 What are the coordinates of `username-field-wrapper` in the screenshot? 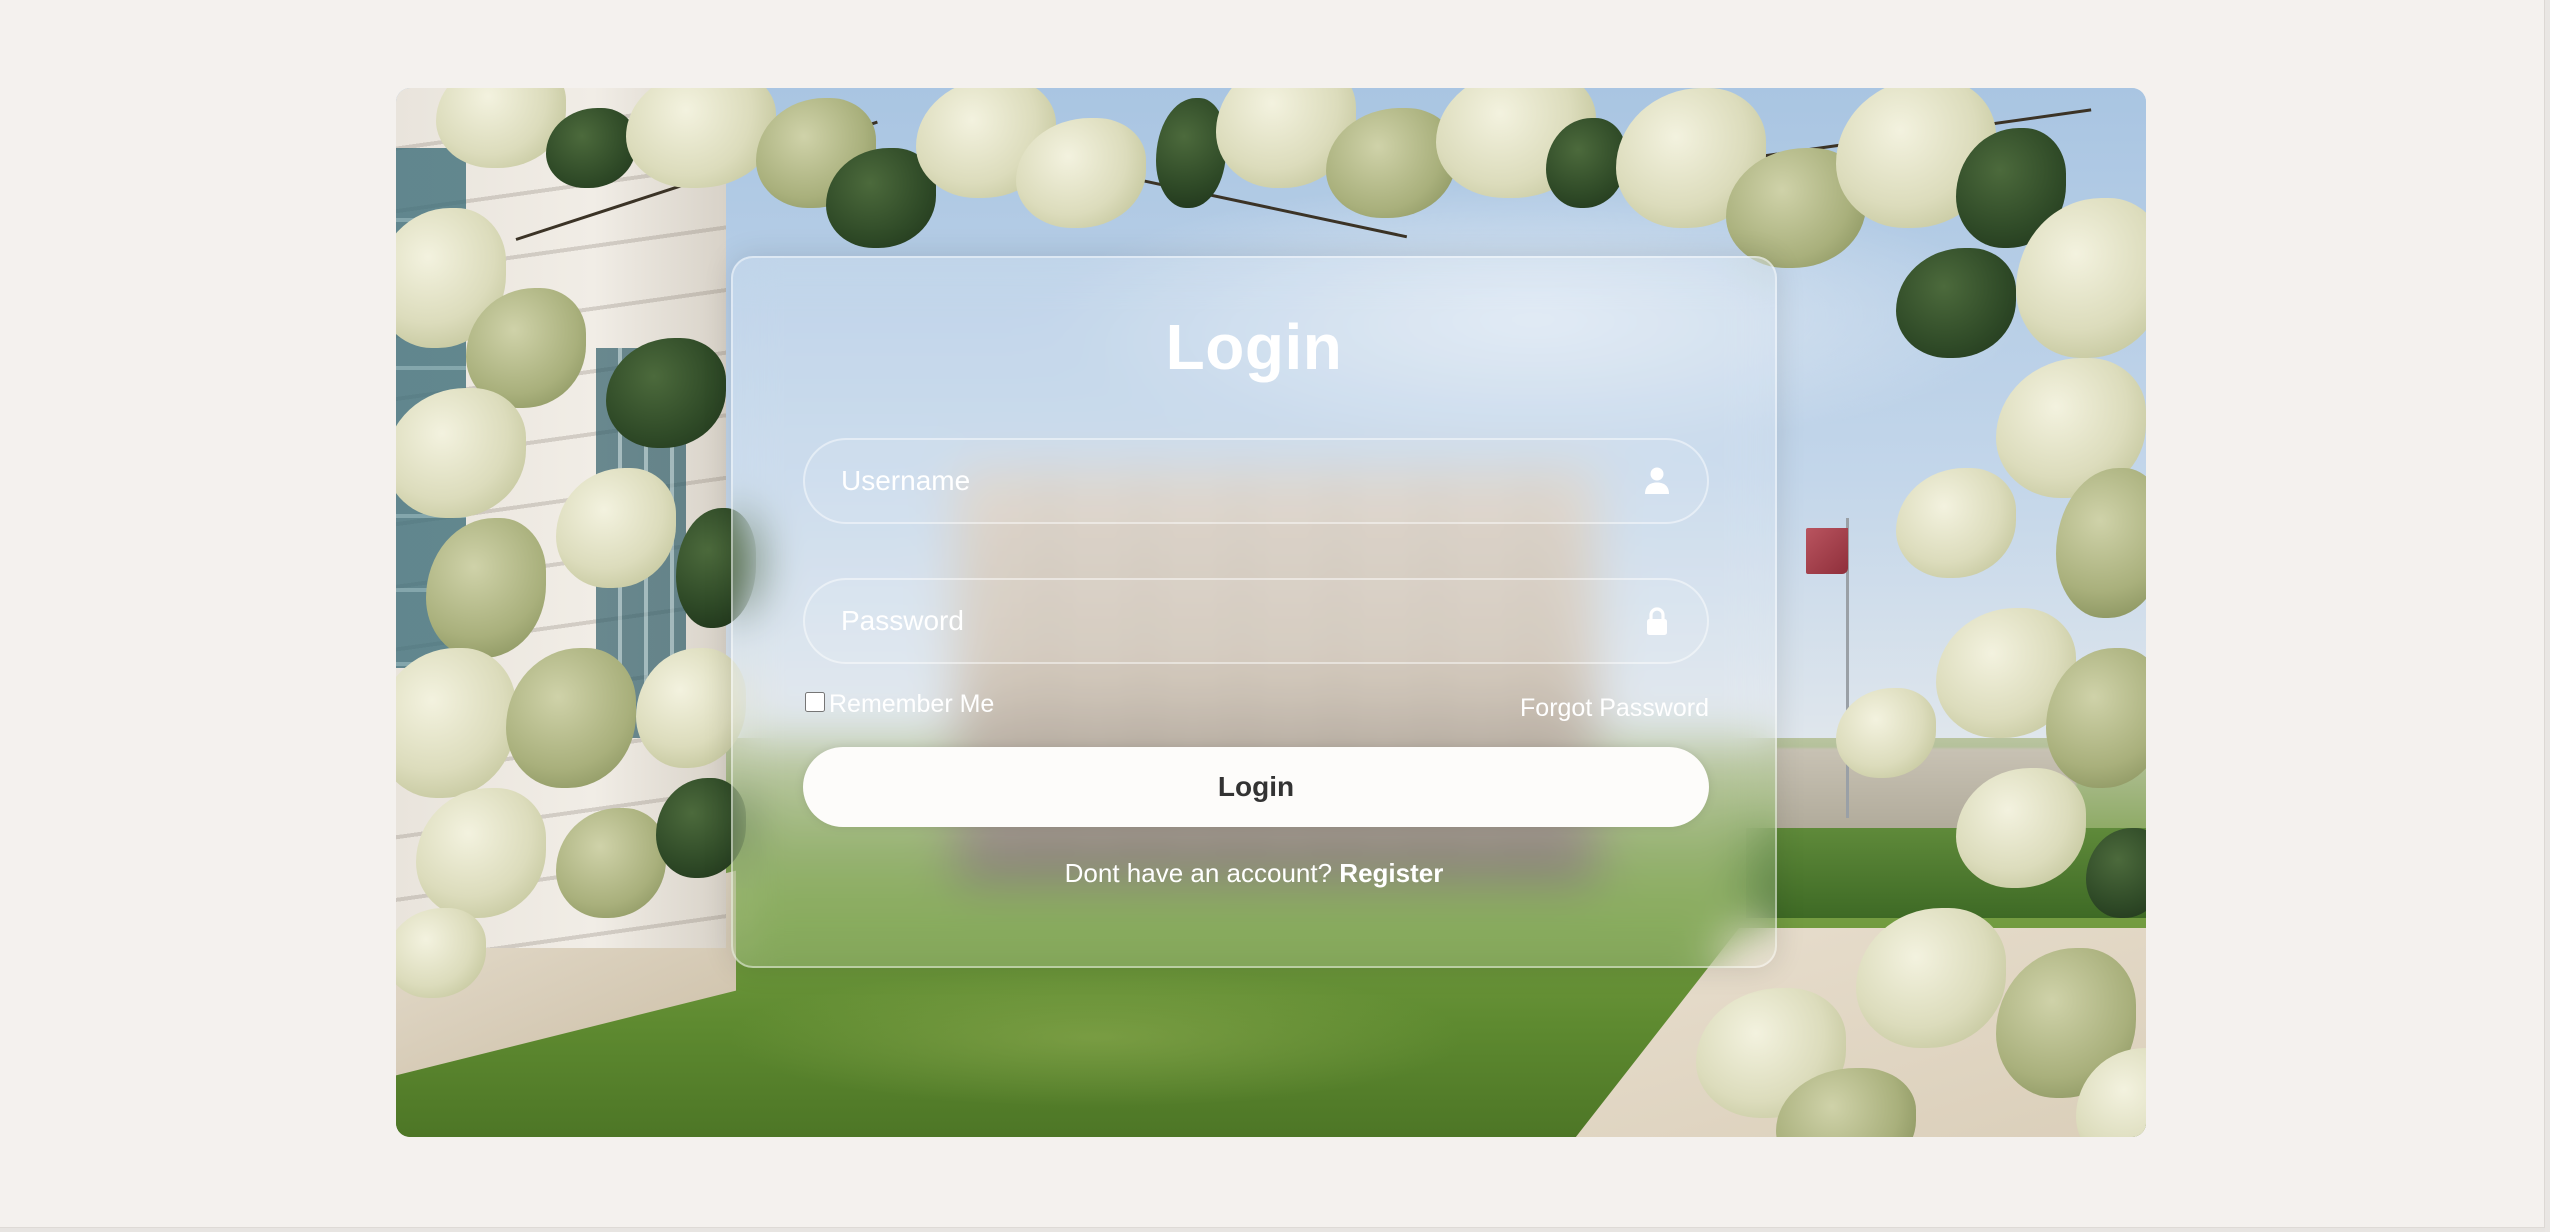 It's located at (1256, 481).